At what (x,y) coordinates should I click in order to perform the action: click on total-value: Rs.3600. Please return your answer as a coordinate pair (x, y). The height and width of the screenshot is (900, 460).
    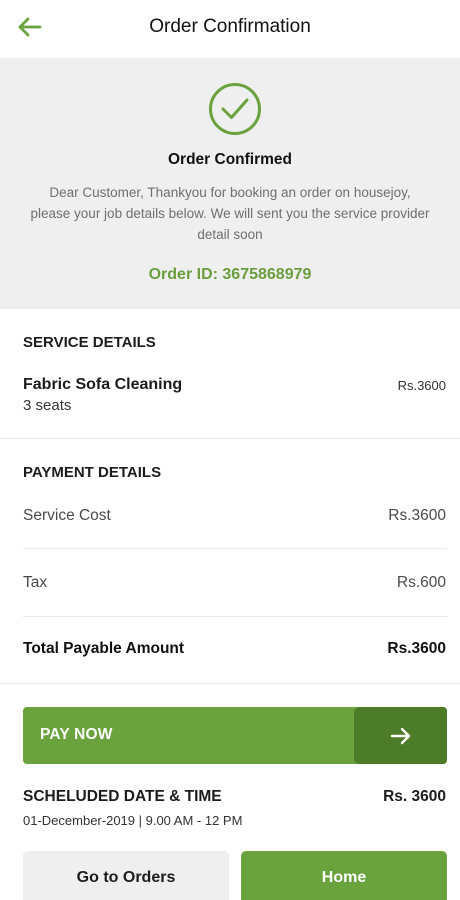
    Looking at the image, I should click on (416, 648).